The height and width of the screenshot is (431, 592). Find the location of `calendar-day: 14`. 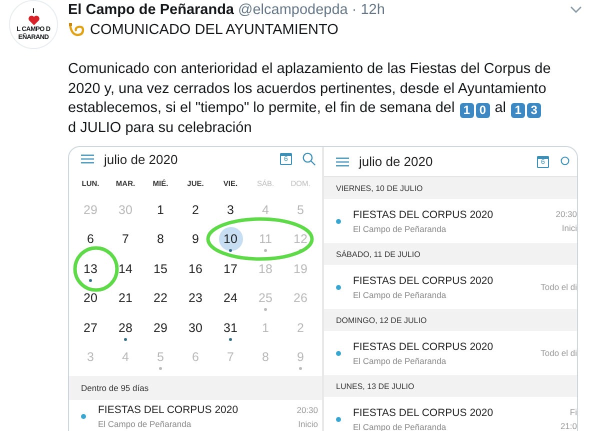

calendar-day: 14 is located at coordinates (126, 268).